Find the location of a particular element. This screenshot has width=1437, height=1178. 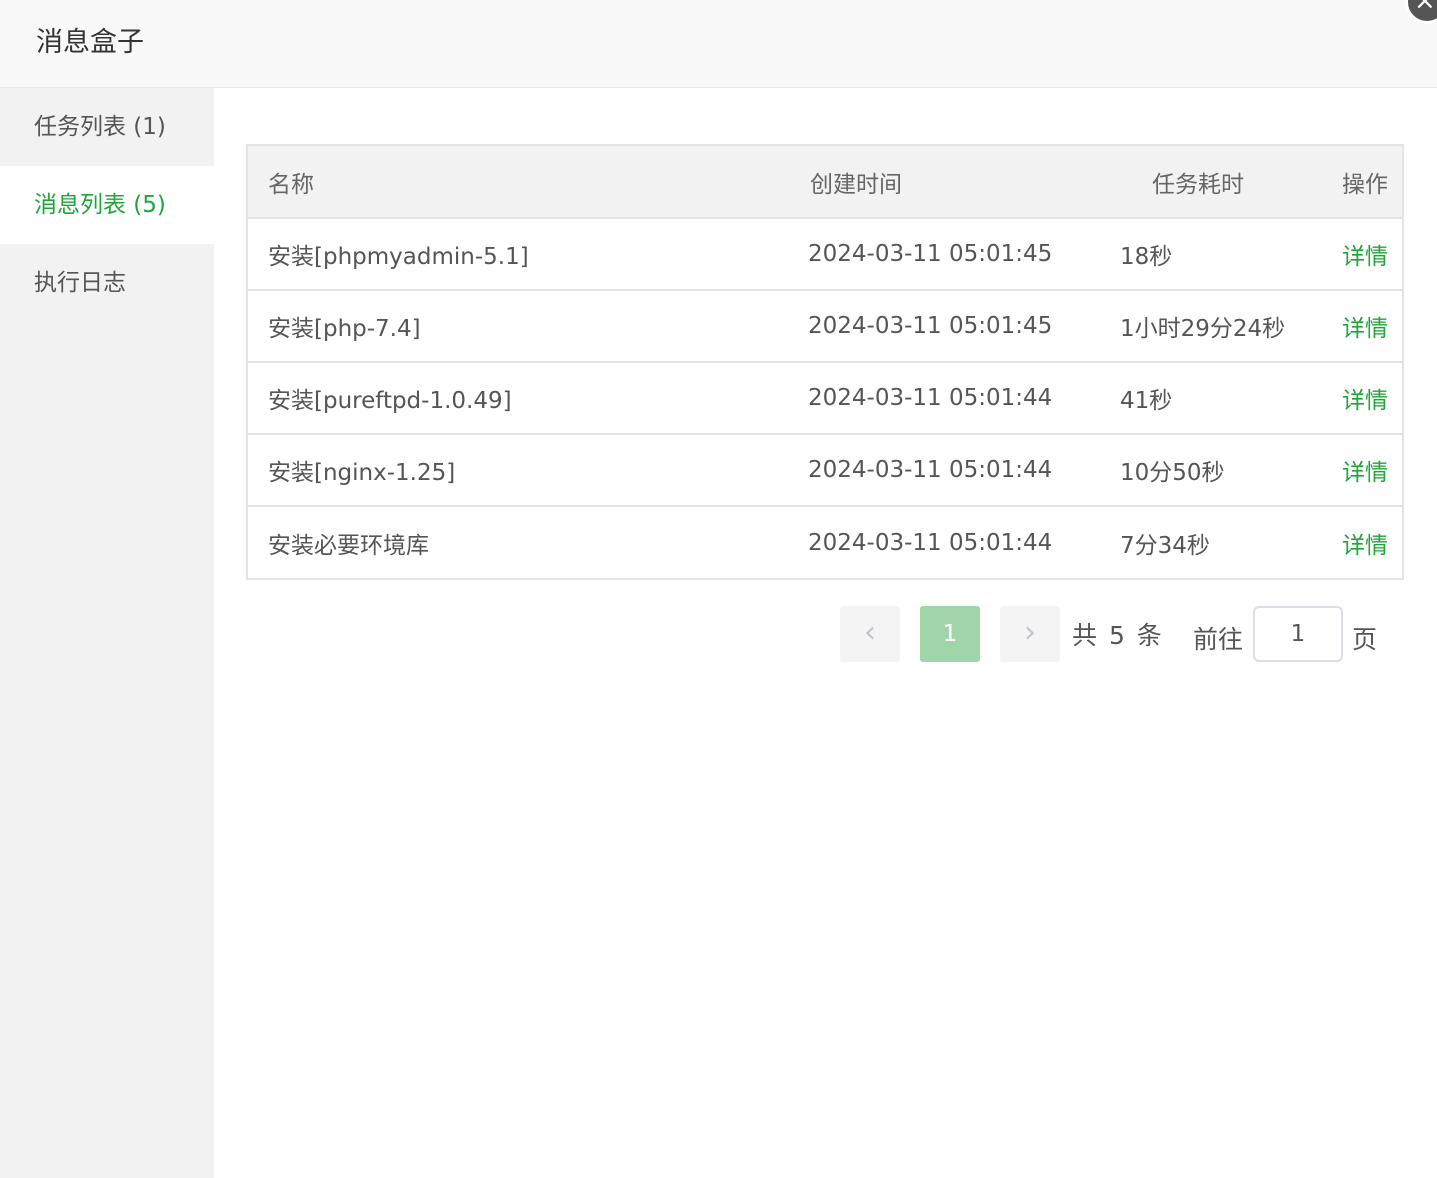

pagination: ‹ 1 › 共 5 条 前往 页 is located at coordinates (1120, 634).